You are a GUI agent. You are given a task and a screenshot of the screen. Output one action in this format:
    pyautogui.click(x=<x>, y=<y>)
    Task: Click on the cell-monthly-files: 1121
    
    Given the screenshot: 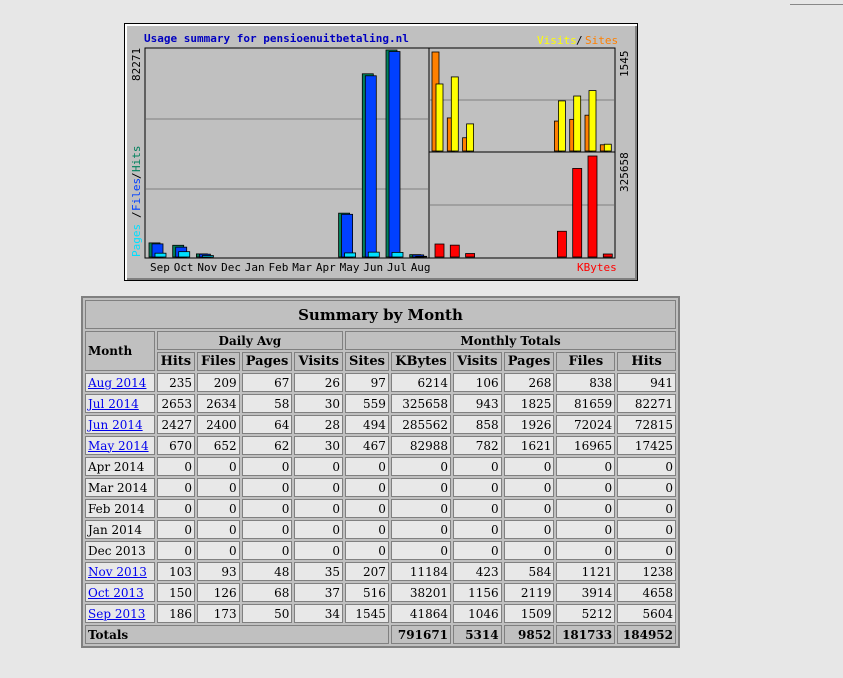 What is the action you would take?
    pyautogui.click(x=586, y=571)
    